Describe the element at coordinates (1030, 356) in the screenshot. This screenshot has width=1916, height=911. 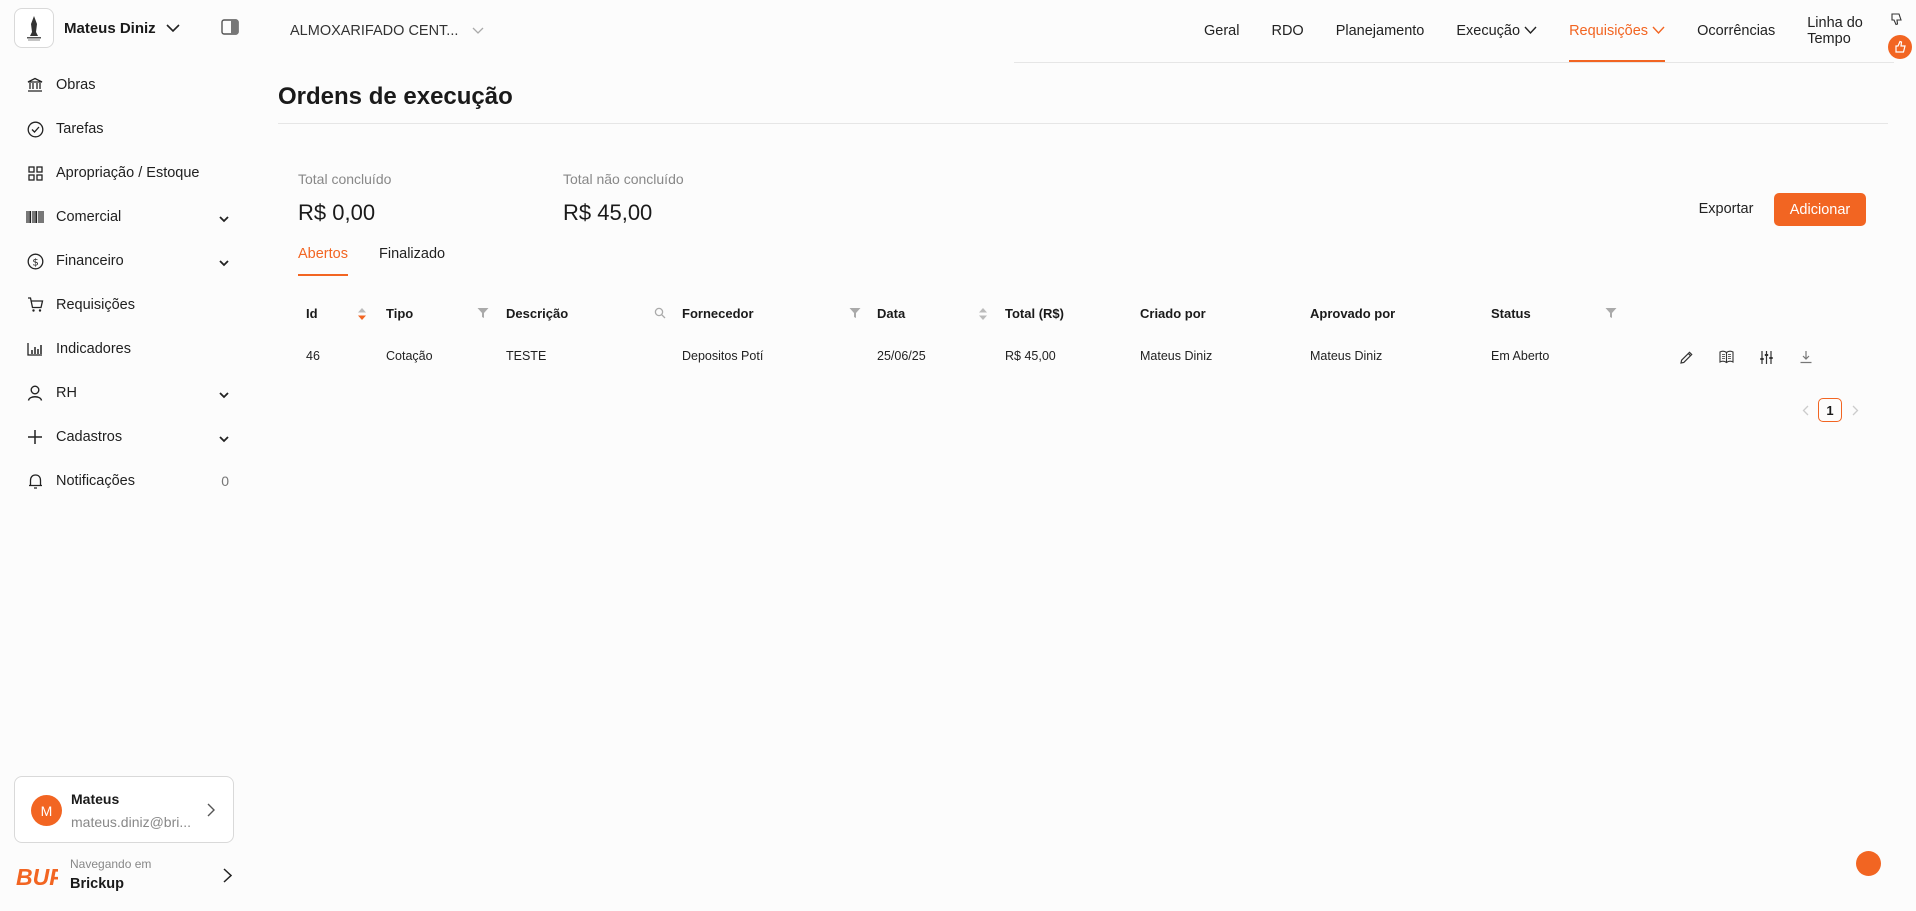
I see `cell-total: R$ 45,00` at that location.